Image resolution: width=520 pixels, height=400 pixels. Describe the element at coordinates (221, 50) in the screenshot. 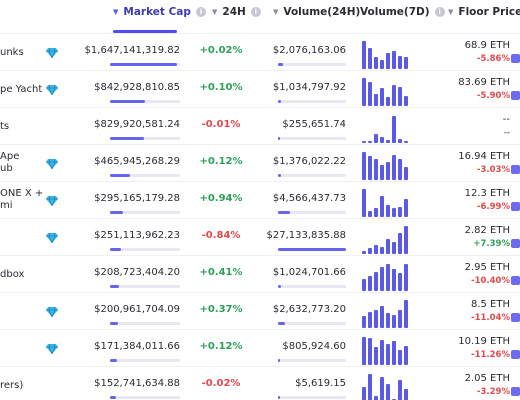

I see `change-24h-value: +0.02%` at that location.